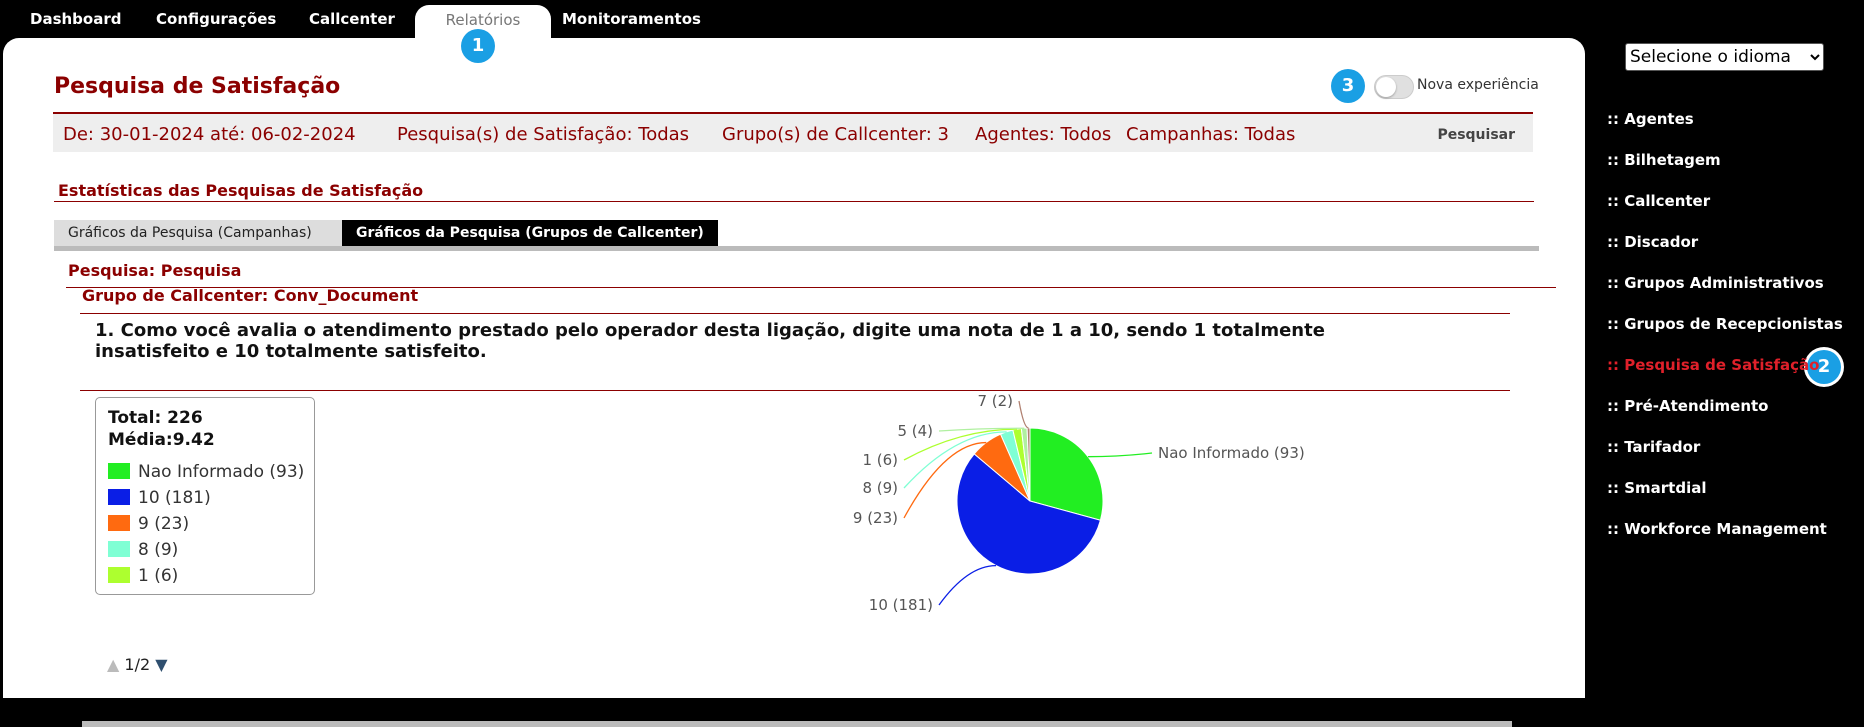  What do you see at coordinates (158, 576) in the screenshot?
I see `legend-label: 1 (6)` at bounding box center [158, 576].